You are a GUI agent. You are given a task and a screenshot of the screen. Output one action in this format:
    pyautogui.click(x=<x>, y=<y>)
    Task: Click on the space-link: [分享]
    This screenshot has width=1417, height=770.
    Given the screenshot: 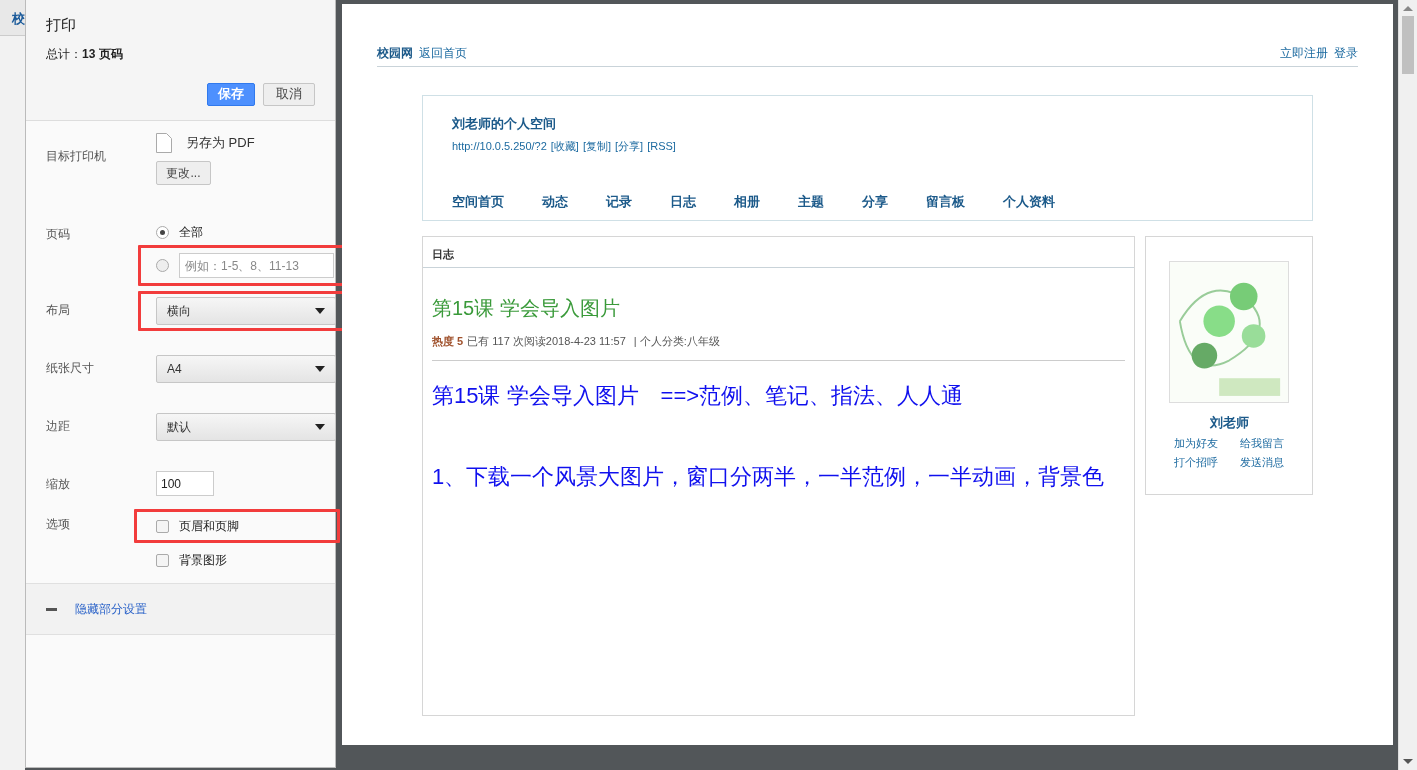 What is the action you would take?
    pyautogui.click(x=629, y=145)
    